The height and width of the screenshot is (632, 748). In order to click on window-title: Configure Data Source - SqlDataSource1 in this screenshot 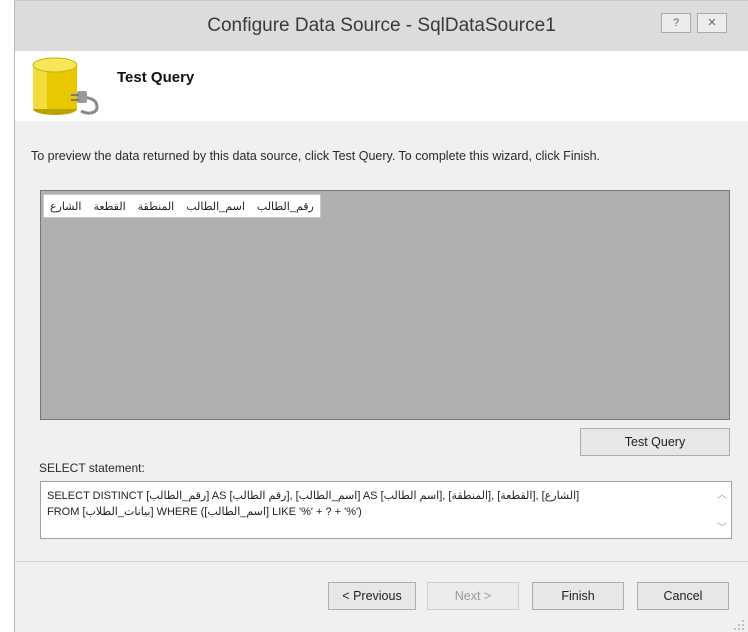, I will do `click(381, 25)`.